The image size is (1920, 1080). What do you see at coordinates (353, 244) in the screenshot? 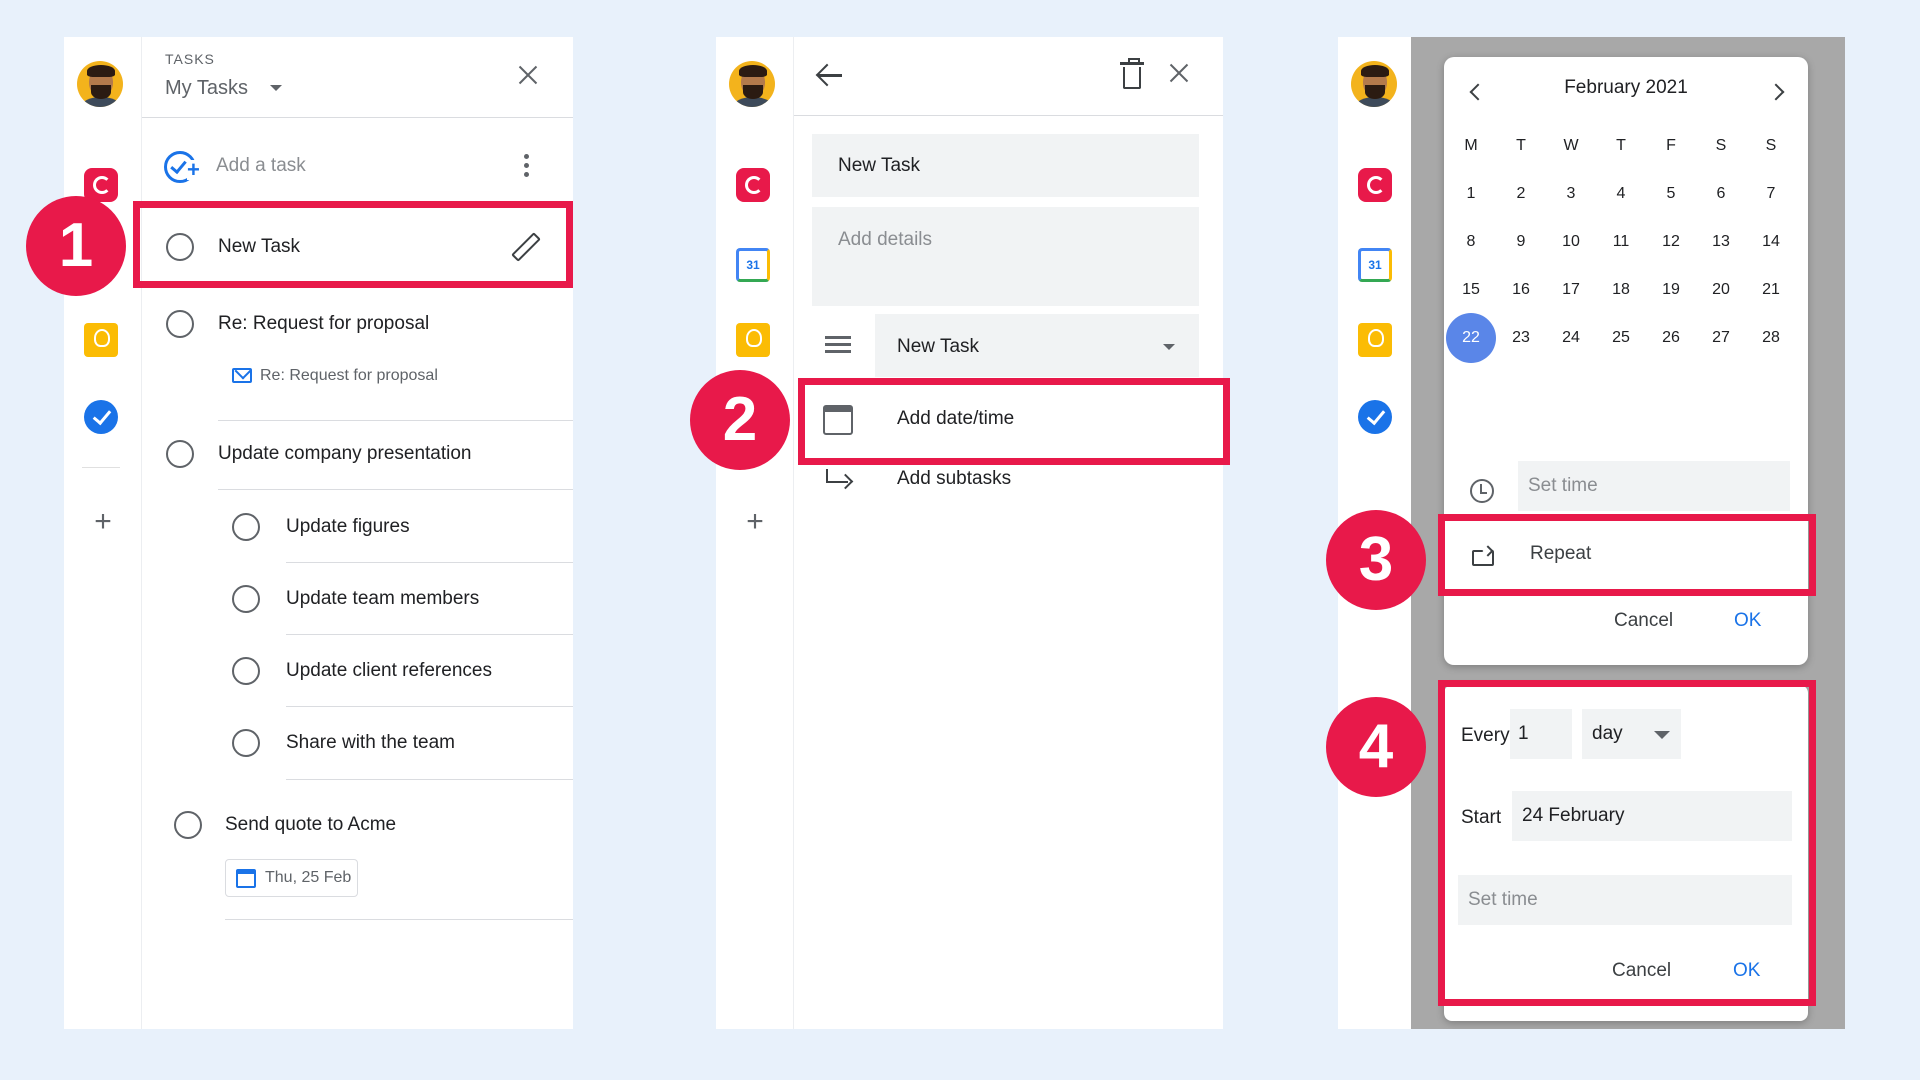
I see `highlight-new-task` at bounding box center [353, 244].